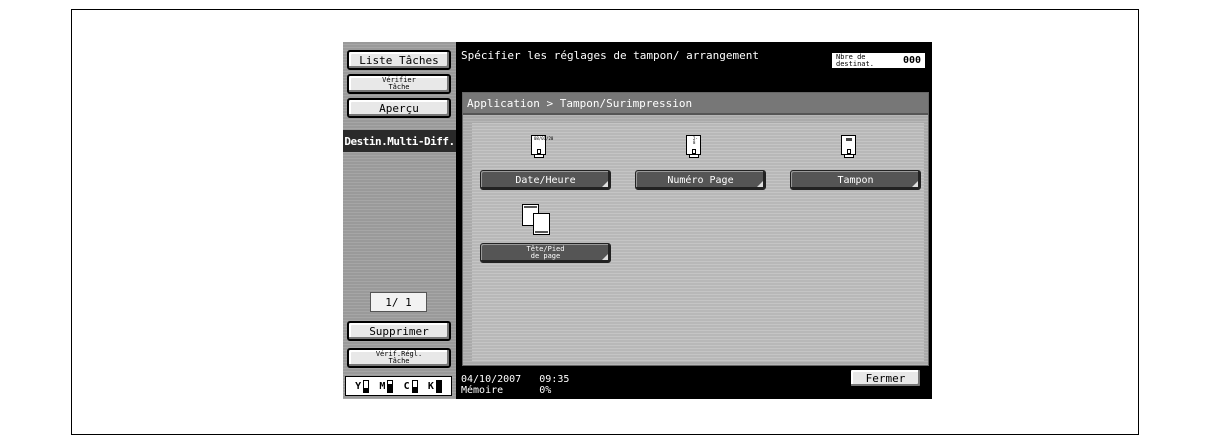  I want to click on date-heure-button: Date/Heure, so click(545, 180).